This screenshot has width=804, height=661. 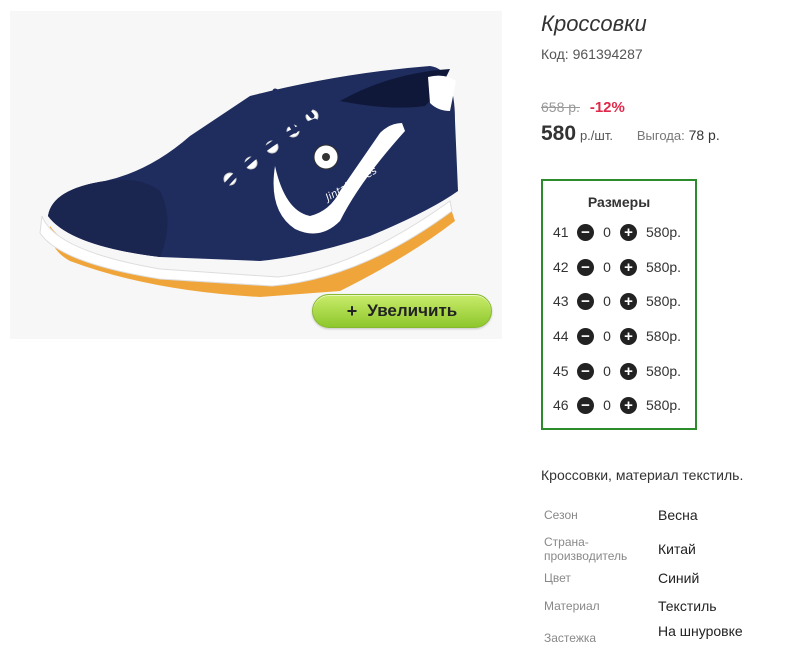 What do you see at coordinates (560, 107) in the screenshot?
I see `old-price: 658 р.` at bounding box center [560, 107].